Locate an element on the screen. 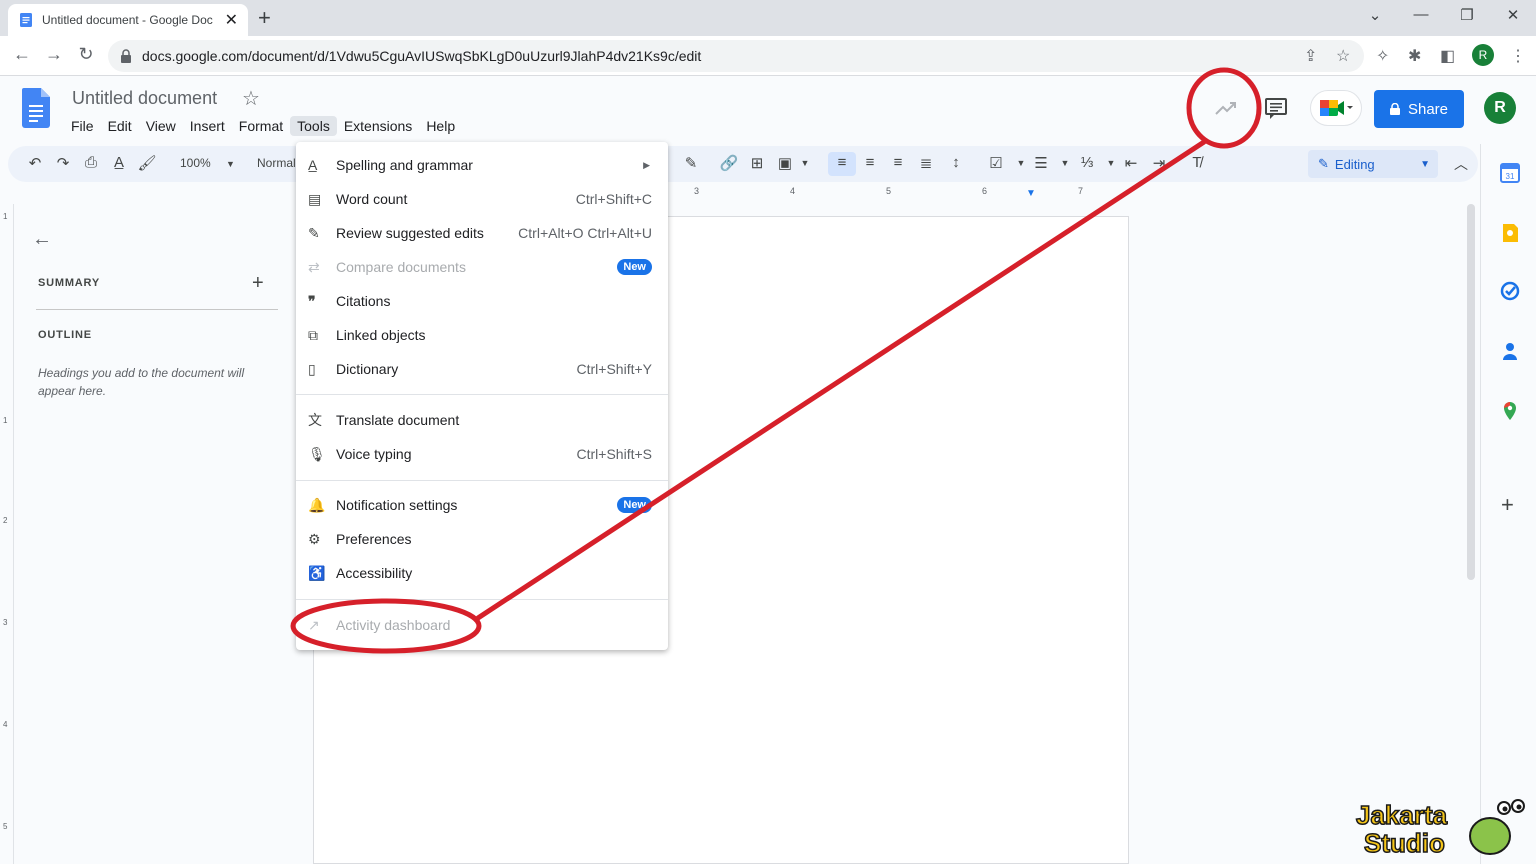  browser-profile-avatar: R is located at coordinates (1483, 55).